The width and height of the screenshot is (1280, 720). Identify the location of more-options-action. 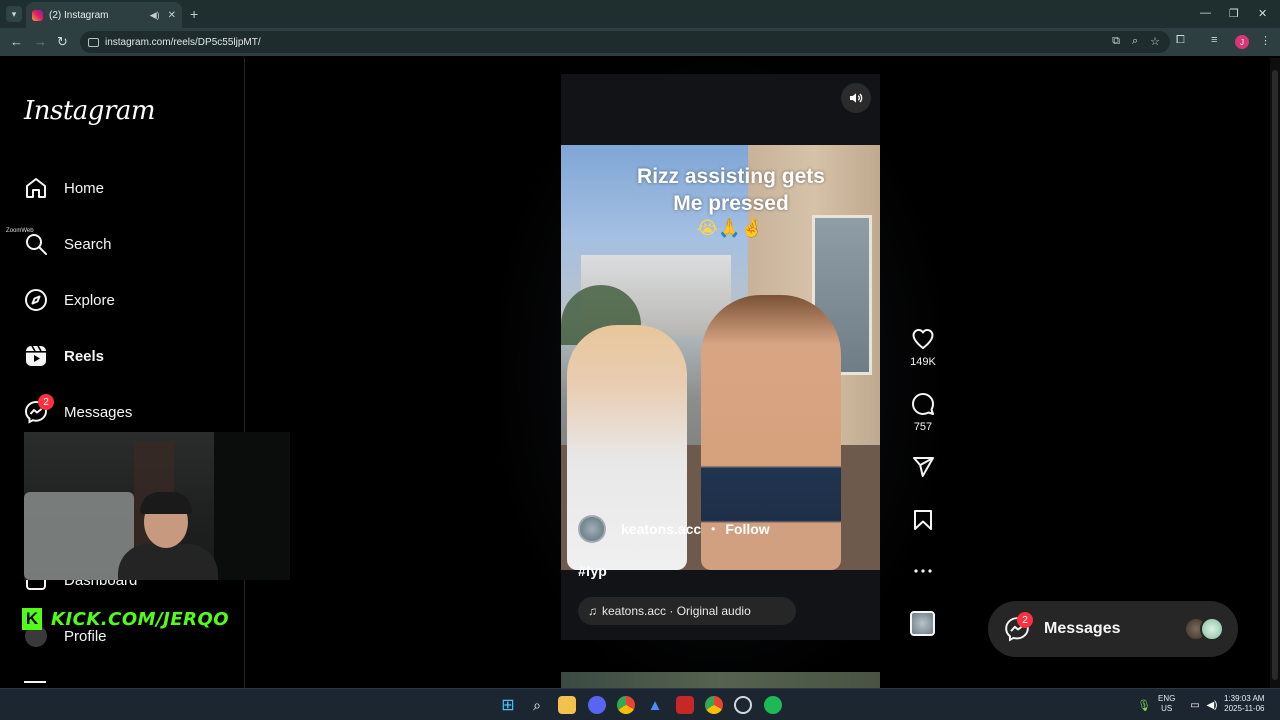
(923, 571).